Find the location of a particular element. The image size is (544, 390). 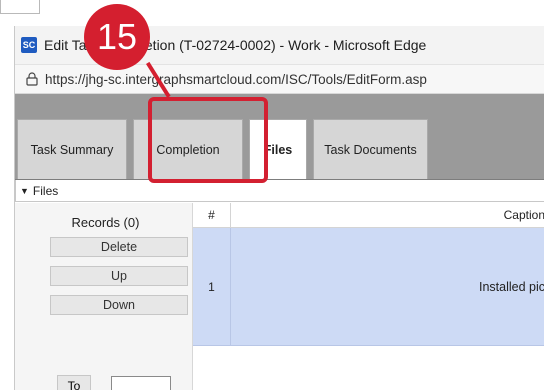

column-header-caption: Caption is located at coordinates (387, 215).